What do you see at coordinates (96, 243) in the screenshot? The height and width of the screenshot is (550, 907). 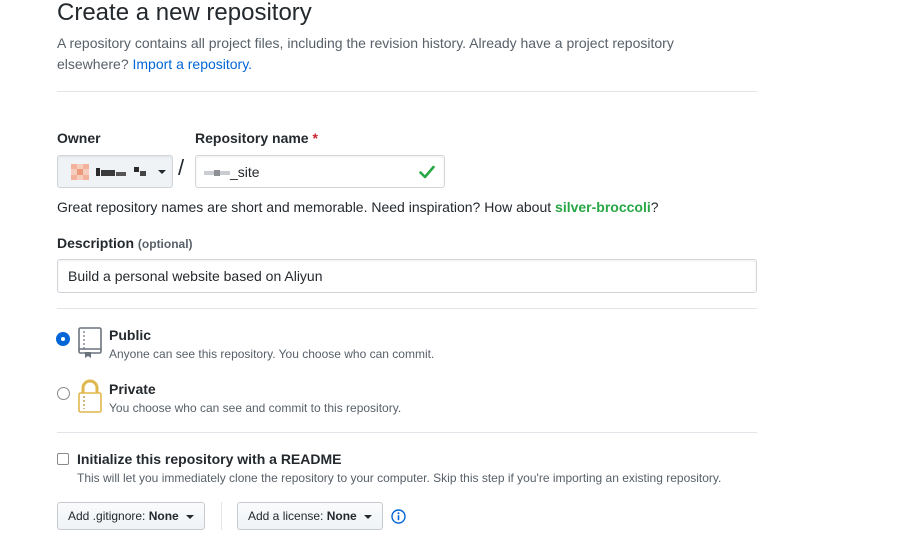 I see `description-label-text: Description` at bounding box center [96, 243].